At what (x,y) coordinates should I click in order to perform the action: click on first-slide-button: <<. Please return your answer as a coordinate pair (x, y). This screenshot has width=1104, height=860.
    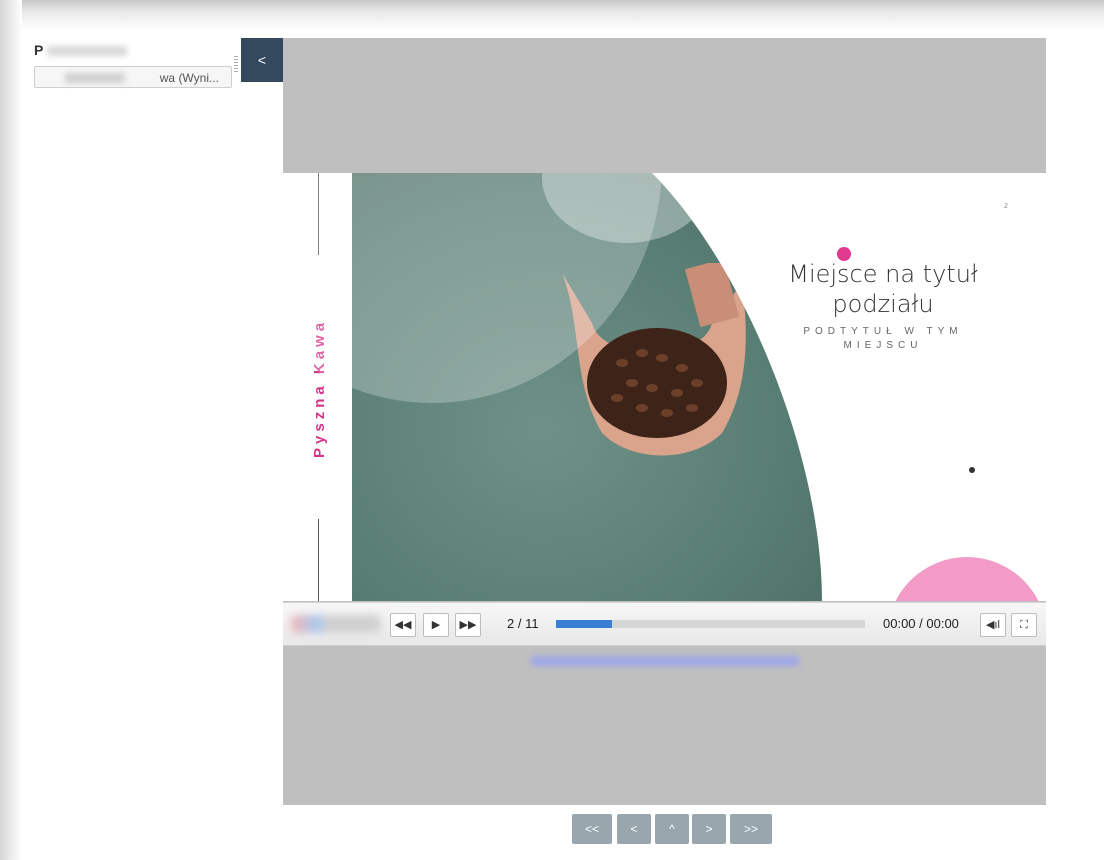
    Looking at the image, I should click on (592, 829).